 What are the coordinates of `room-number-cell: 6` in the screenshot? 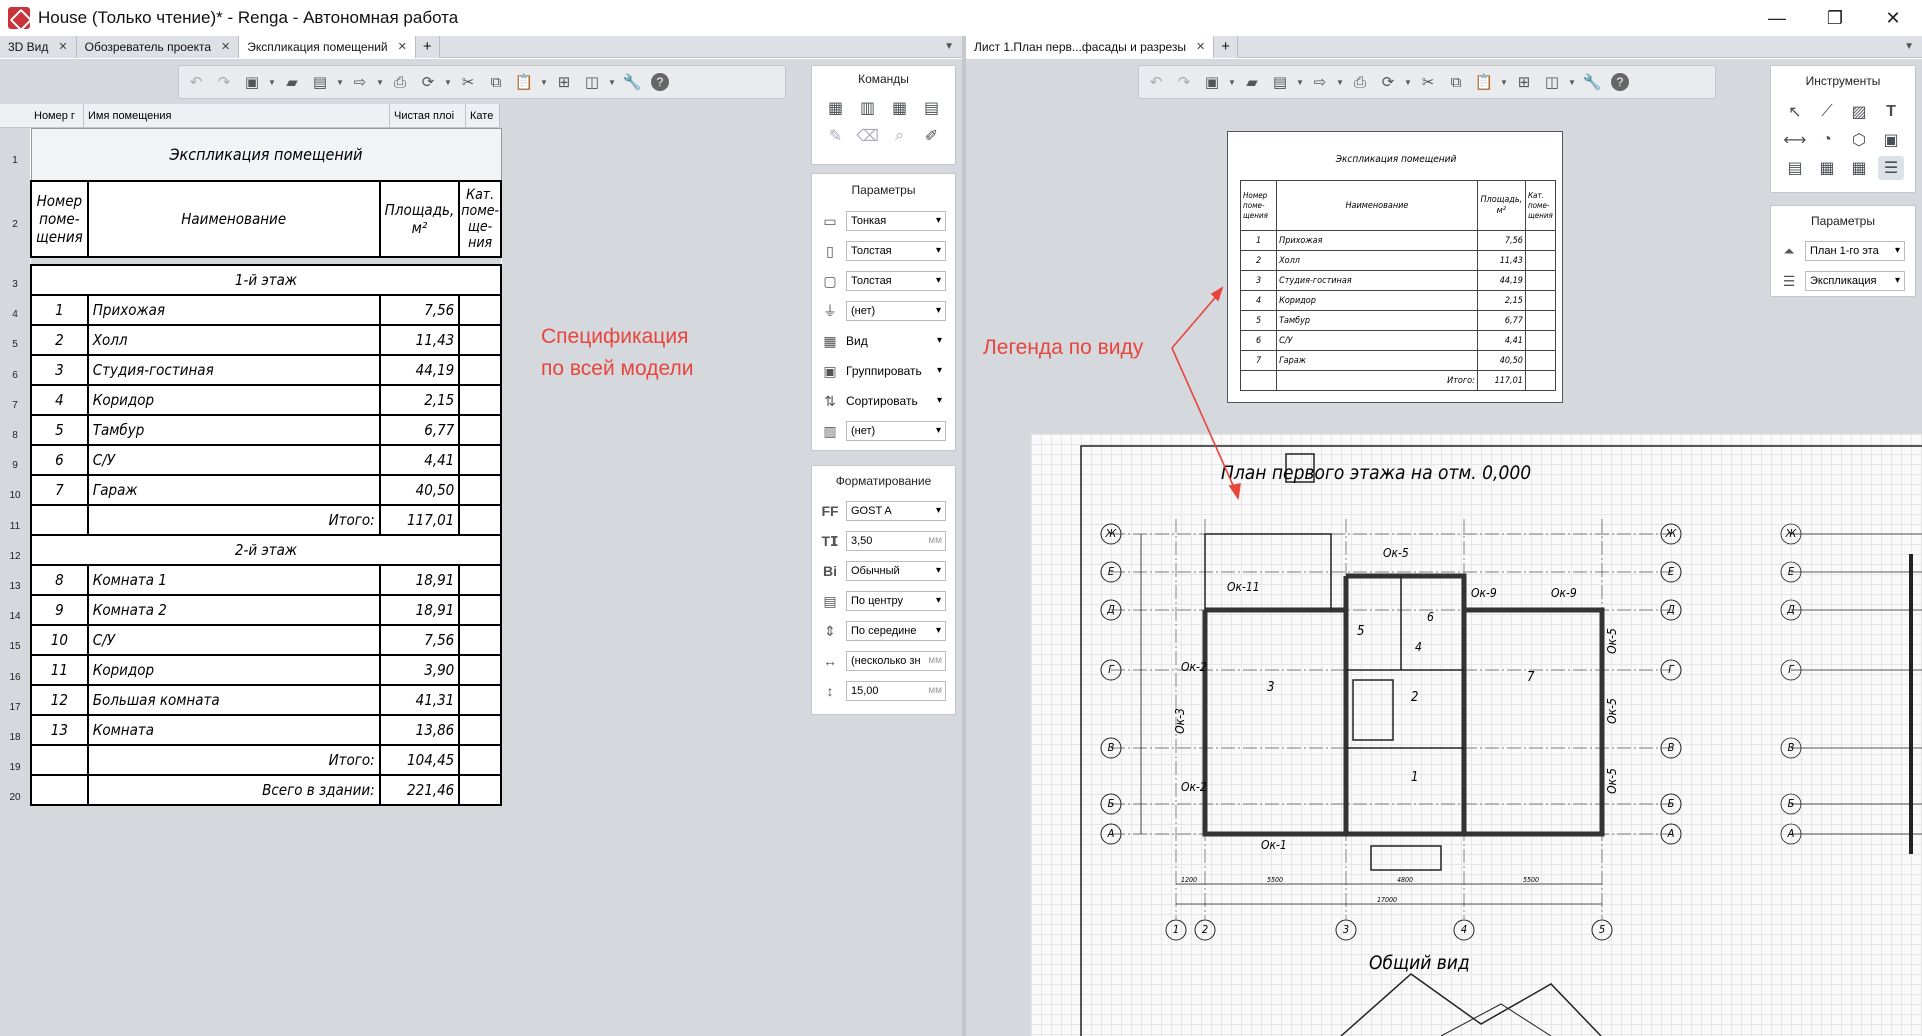 It's located at (59, 459).